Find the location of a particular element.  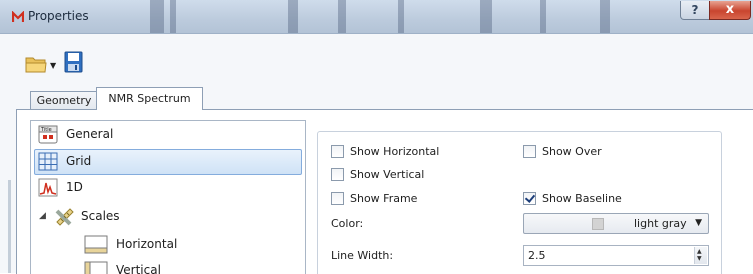

tree-item-label: Scales is located at coordinates (100, 216).